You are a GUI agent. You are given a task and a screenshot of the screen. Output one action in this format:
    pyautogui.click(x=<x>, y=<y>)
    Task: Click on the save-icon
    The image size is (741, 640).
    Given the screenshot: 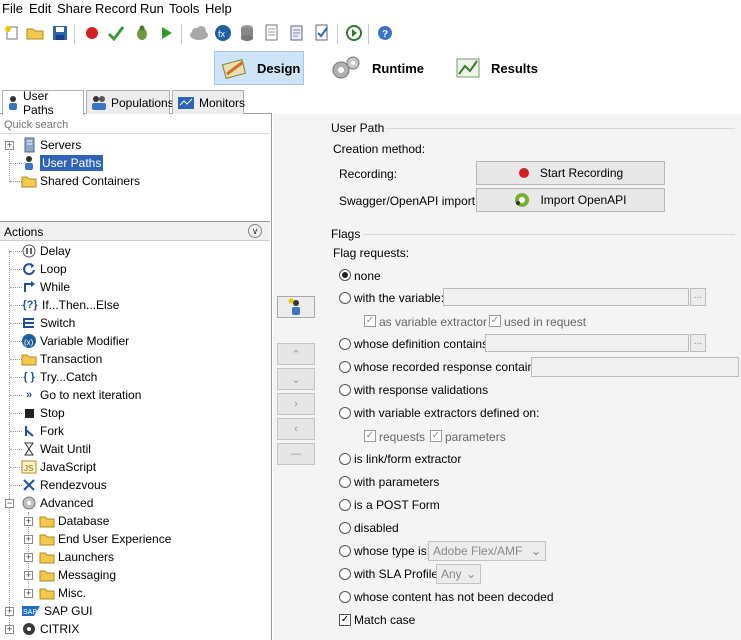 What is the action you would take?
    pyautogui.click(x=60, y=33)
    